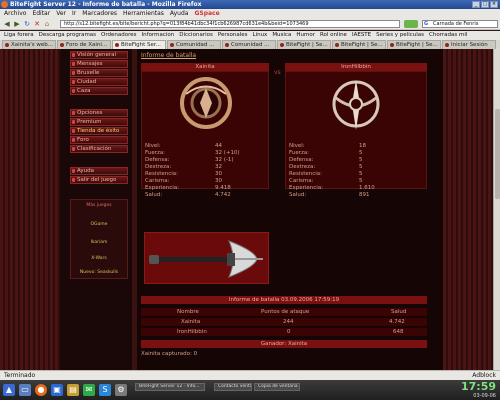 This screenshot has height=400, width=500. Describe the element at coordinates (327, 146) in the screenshot. I see `defender-stat-nivel: Nivel: 18` at that location.